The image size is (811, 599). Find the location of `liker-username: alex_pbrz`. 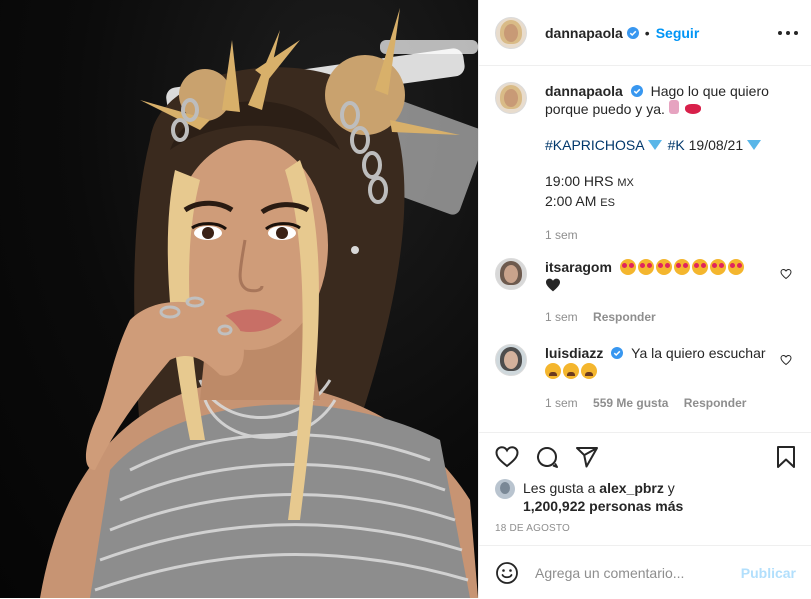

liker-username: alex_pbrz is located at coordinates (631, 488).